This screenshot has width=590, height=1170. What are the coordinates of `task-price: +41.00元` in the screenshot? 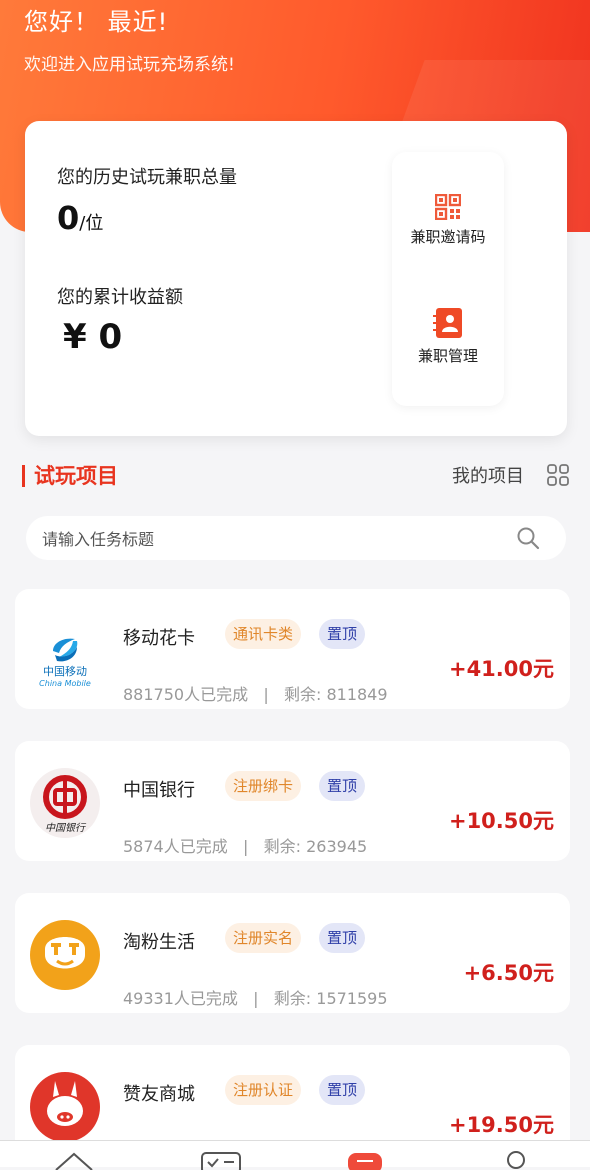 It's located at (501, 669).